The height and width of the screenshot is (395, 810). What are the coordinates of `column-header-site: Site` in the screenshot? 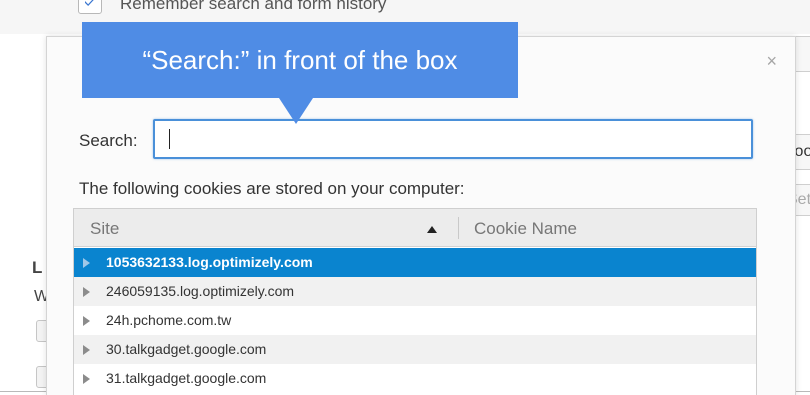 It's located at (104, 229).